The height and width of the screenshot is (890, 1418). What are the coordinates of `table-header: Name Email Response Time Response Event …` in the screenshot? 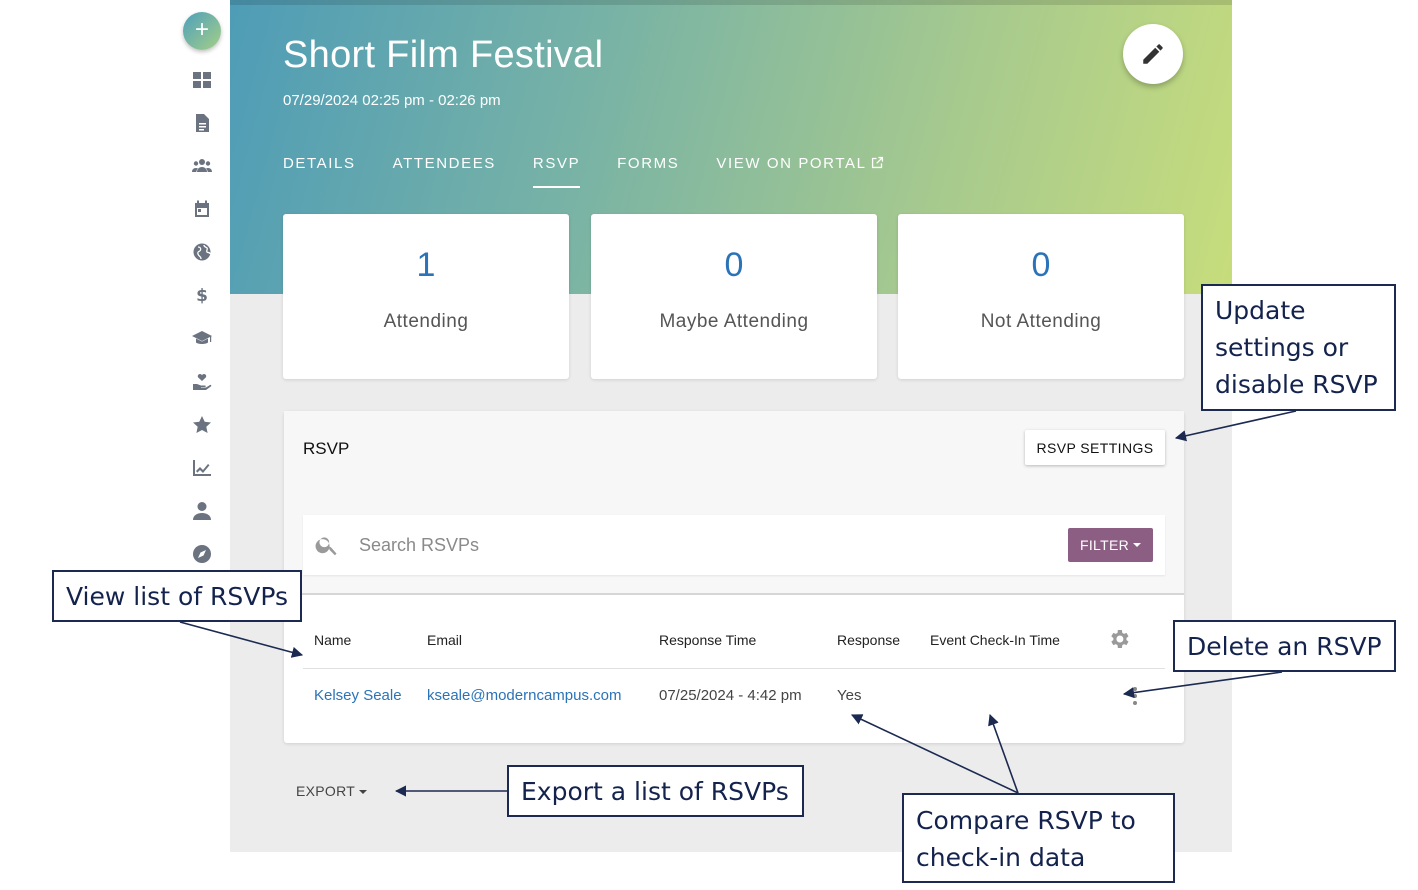 It's located at (734, 644).